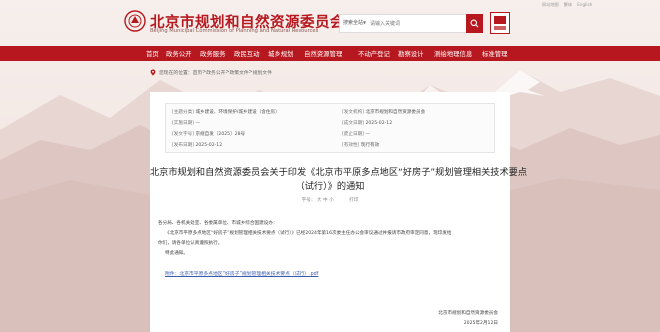 The height and width of the screenshot is (332, 660). I want to click on search-button, so click(474, 23).